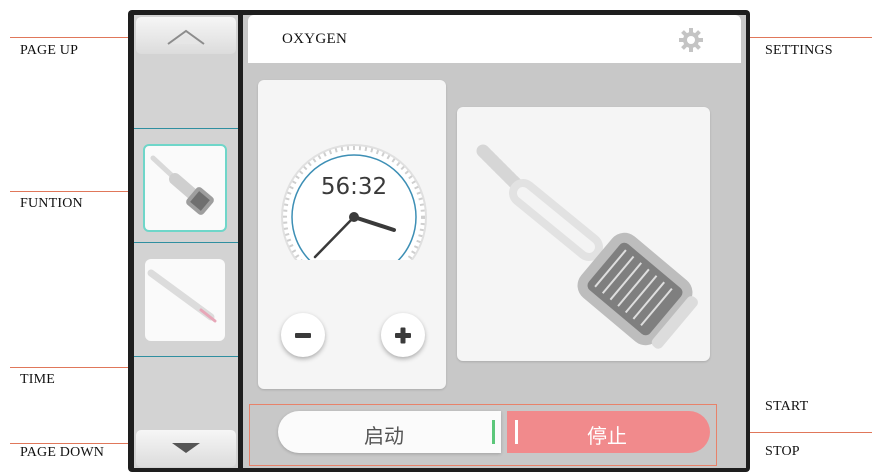 The image size is (877, 476). I want to click on oxygen-handpiece-image, so click(587, 246).